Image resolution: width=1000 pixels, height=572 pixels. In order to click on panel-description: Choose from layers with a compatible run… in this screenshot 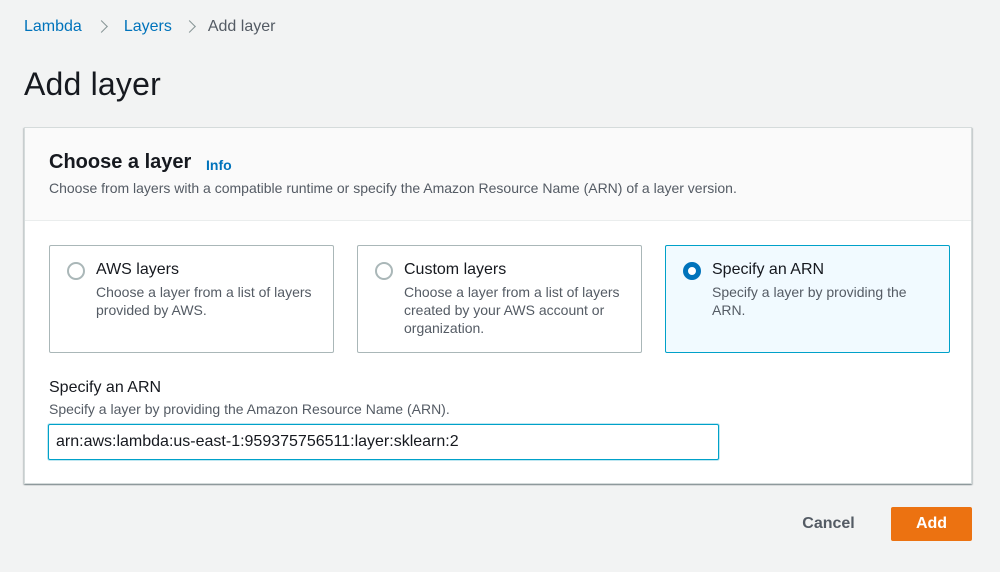, I will do `click(393, 188)`.